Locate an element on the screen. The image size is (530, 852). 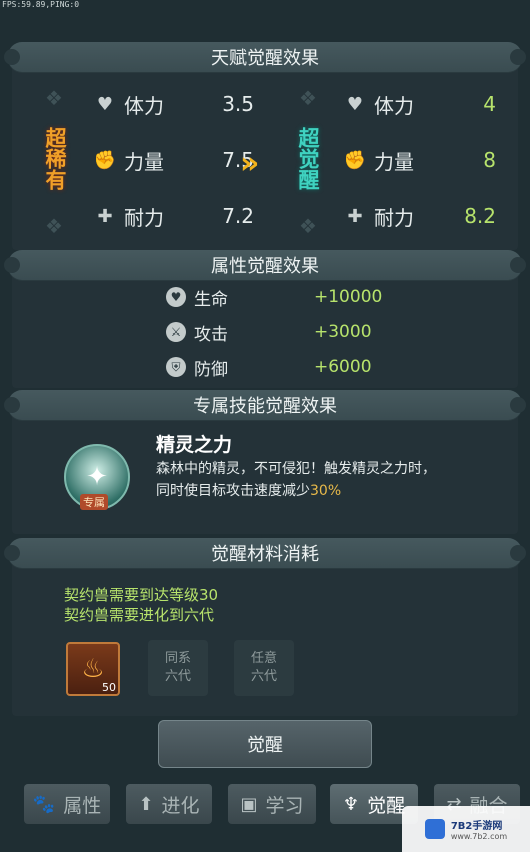
stat-row: ✚ 耐力 7.2 is located at coordinates (174, 216).